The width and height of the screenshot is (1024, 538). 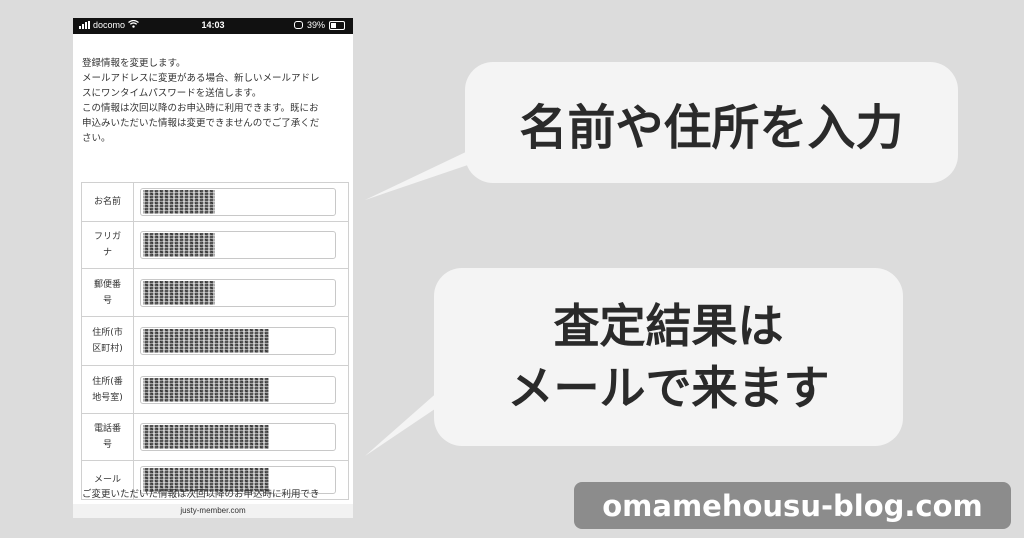 What do you see at coordinates (107, 429) in the screenshot?
I see `label-line: 電話番` at bounding box center [107, 429].